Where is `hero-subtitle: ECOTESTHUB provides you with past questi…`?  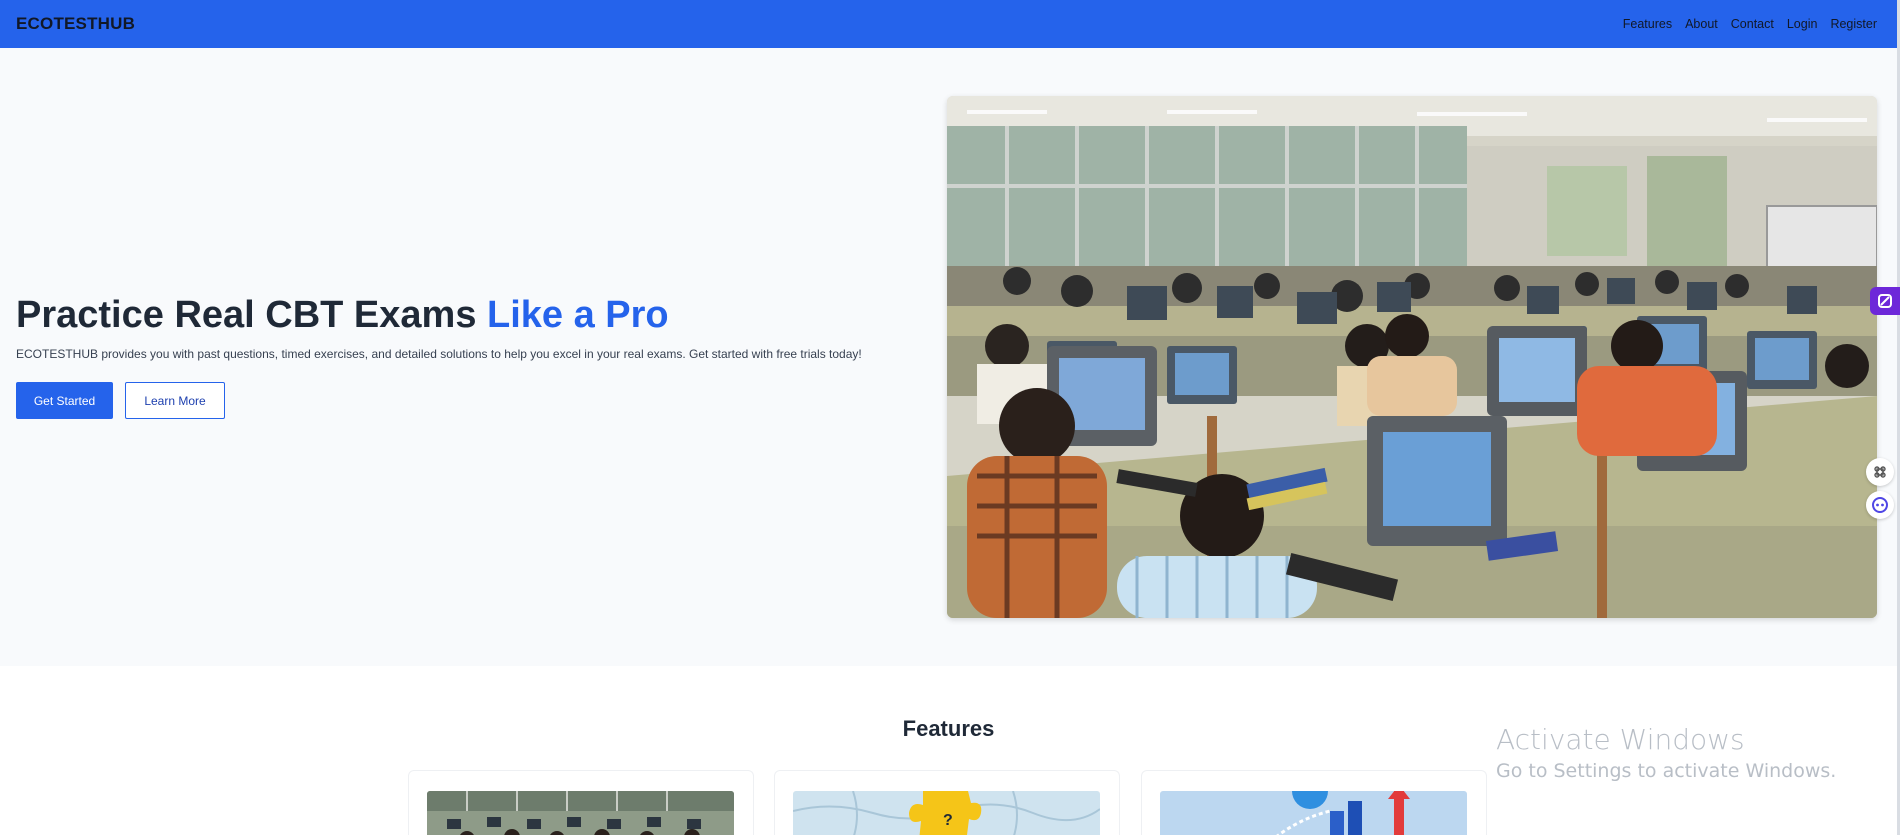 hero-subtitle: ECOTESTHUB provides you with past questi… is located at coordinates (439, 354).